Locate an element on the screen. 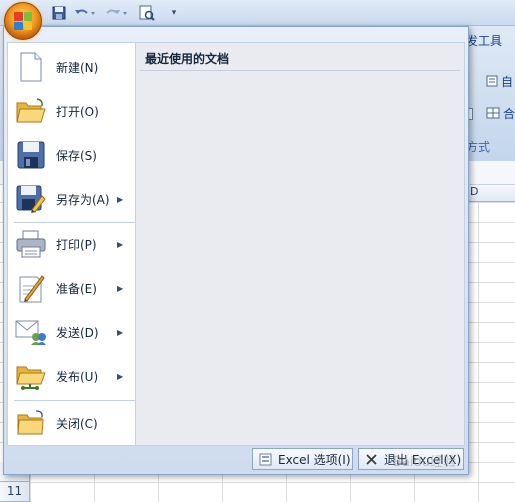 This screenshot has width=515, height=502. redo-icon is located at coordinates (117, 13).